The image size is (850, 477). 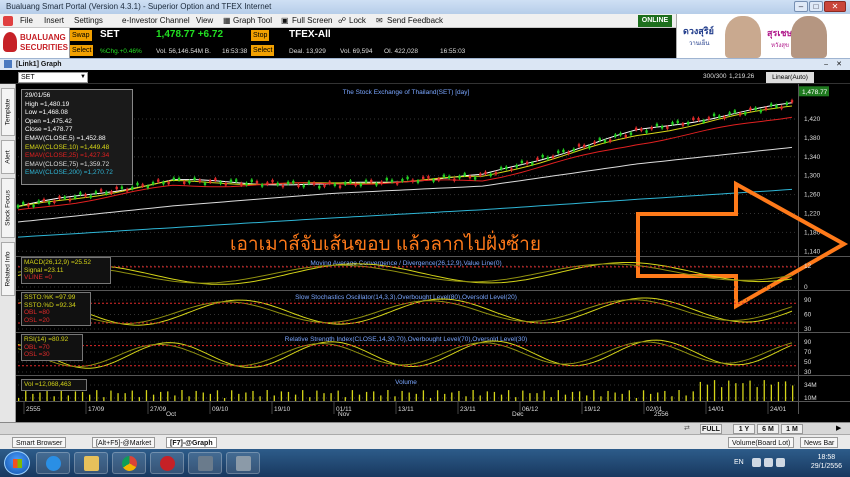 I want to click on scale-mode-button: Linear(Auto), so click(x=790, y=77).